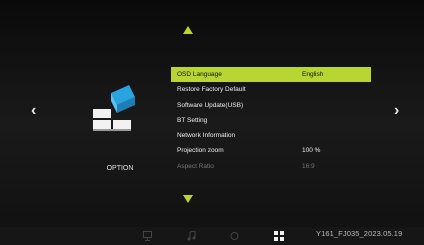 This screenshot has width=424, height=245. What do you see at coordinates (192, 120) in the screenshot?
I see `menu-item-label: BT Setting` at bounding box center [192, 120].